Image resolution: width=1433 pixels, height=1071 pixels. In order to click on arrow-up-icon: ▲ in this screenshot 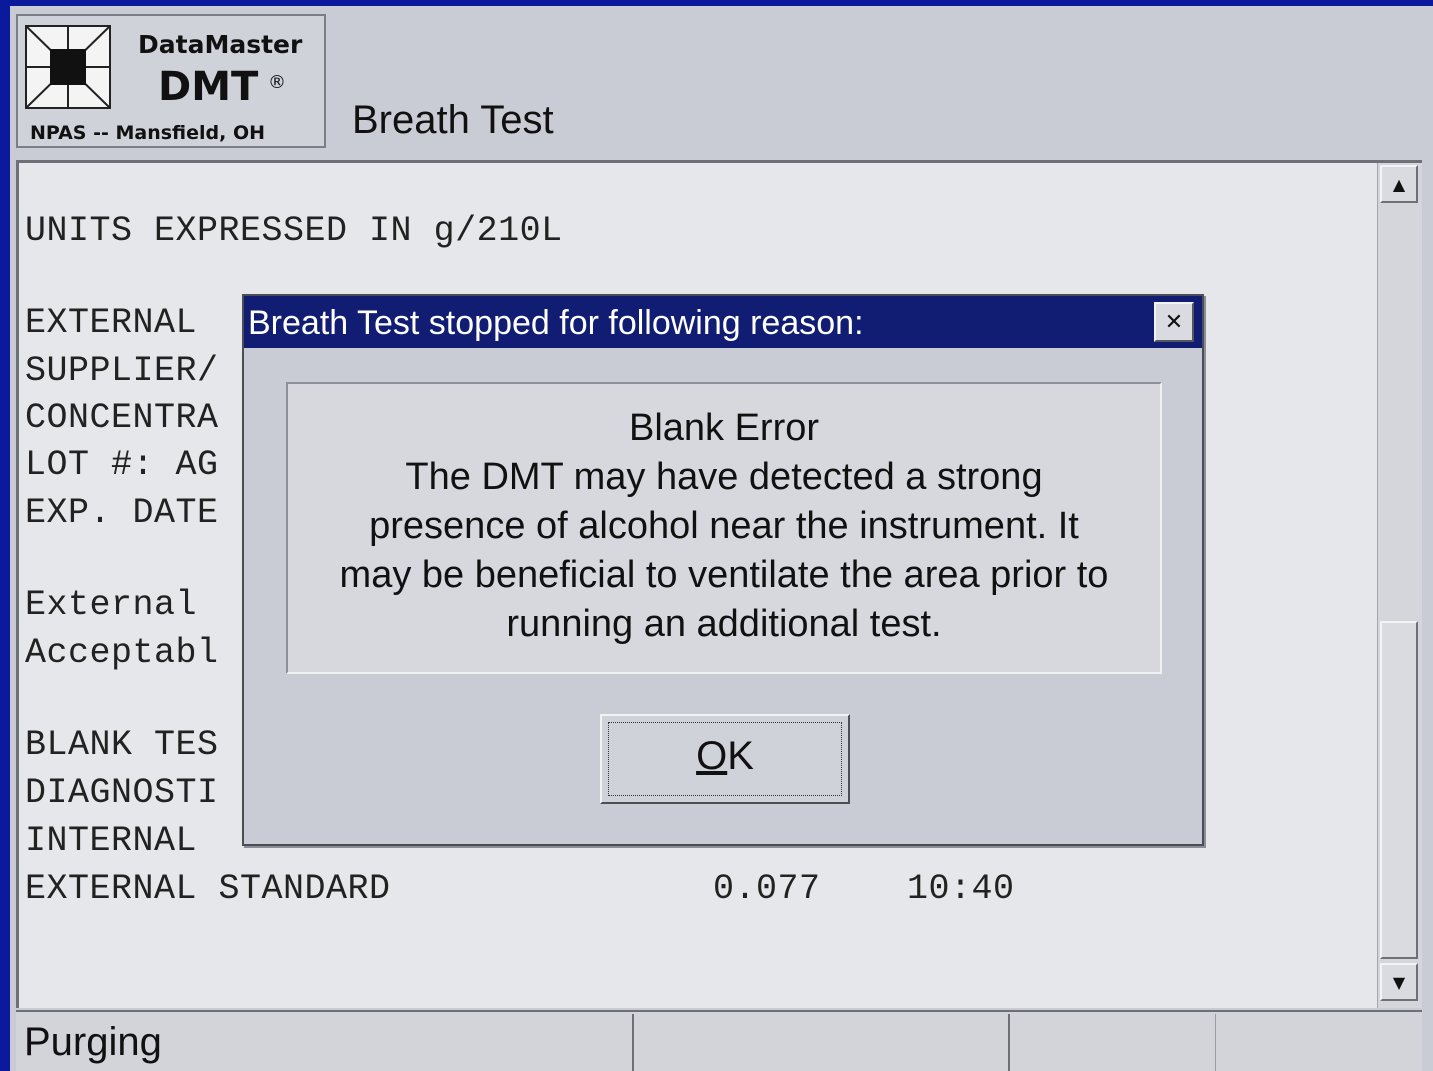, I will do `click(1399, 184)`.